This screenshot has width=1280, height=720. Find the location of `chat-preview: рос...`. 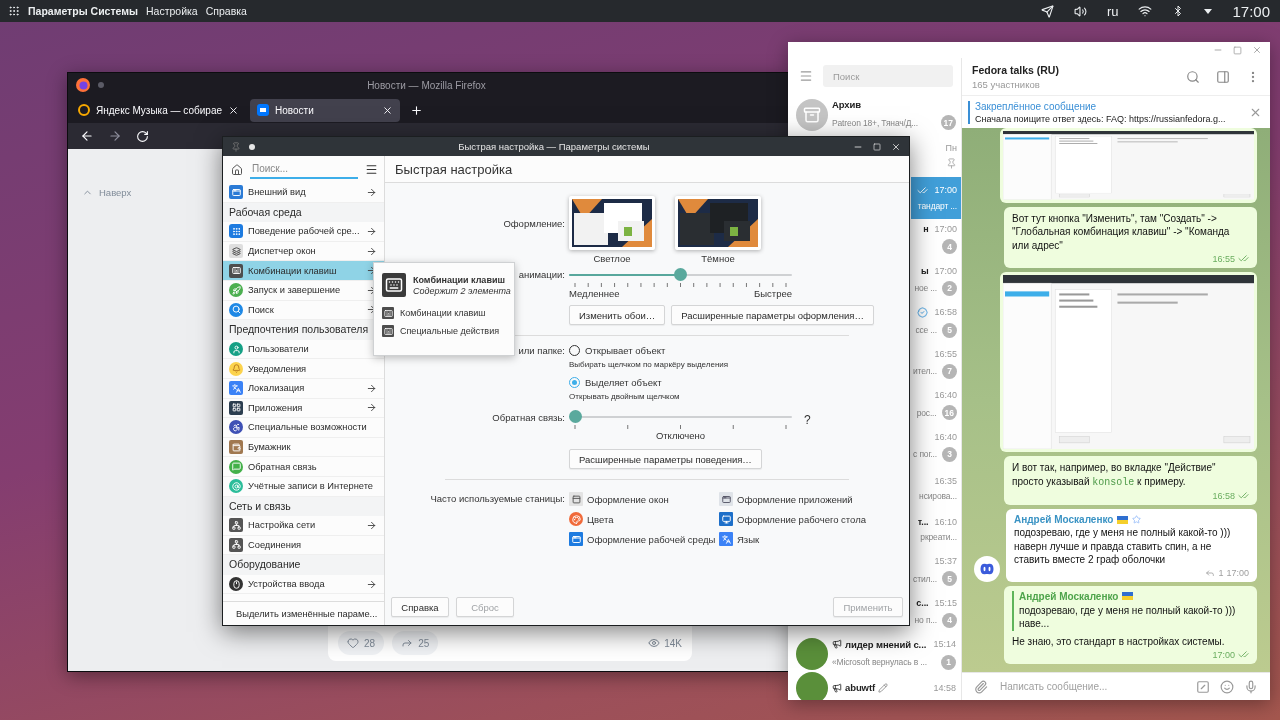

chat-preview: рос... is located at coordinates (926, 412).